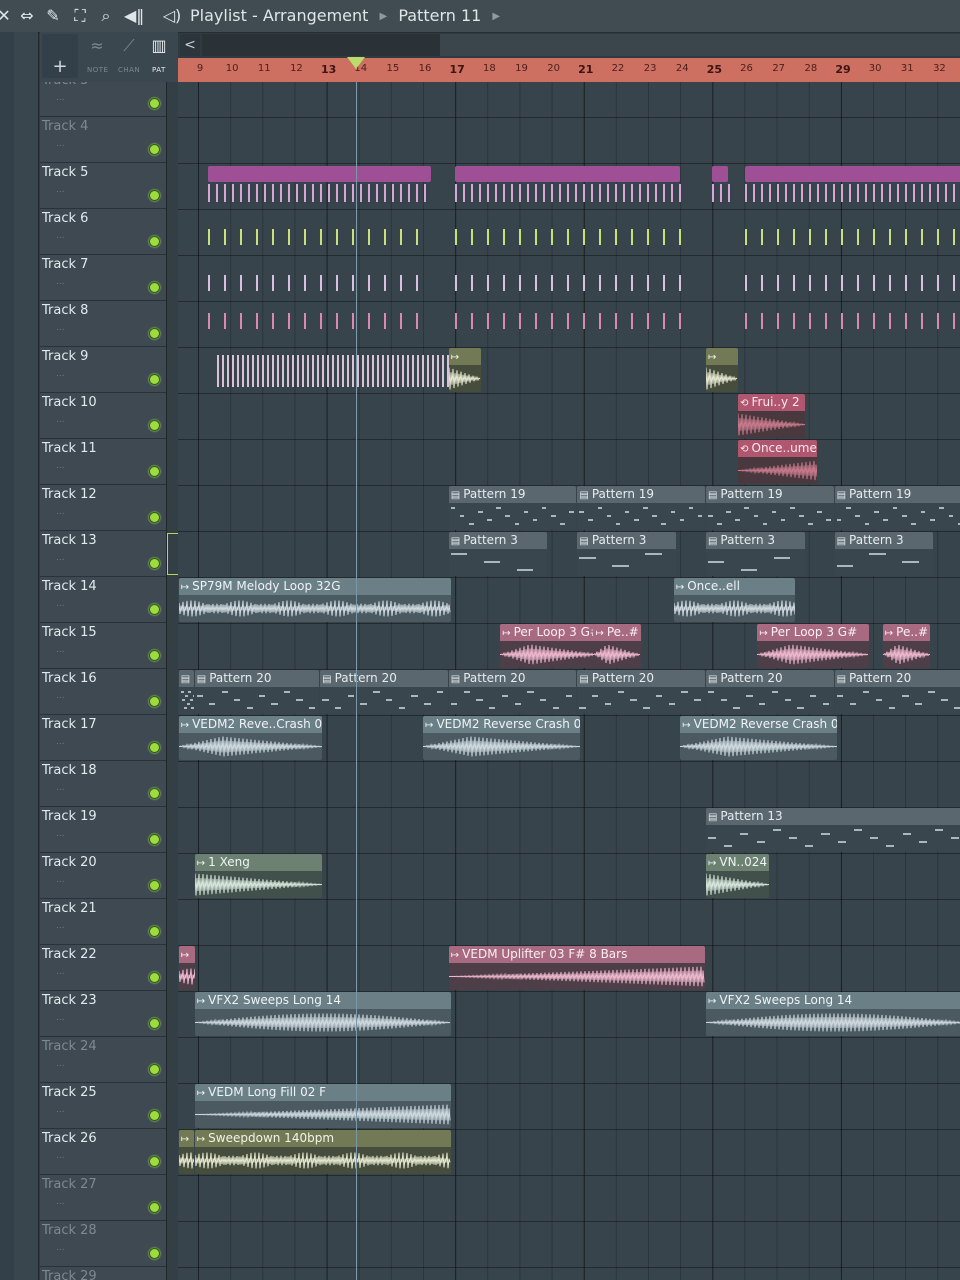  I want to click on playlist-clip: ↦ 1 Xeng, so click(258, 876).